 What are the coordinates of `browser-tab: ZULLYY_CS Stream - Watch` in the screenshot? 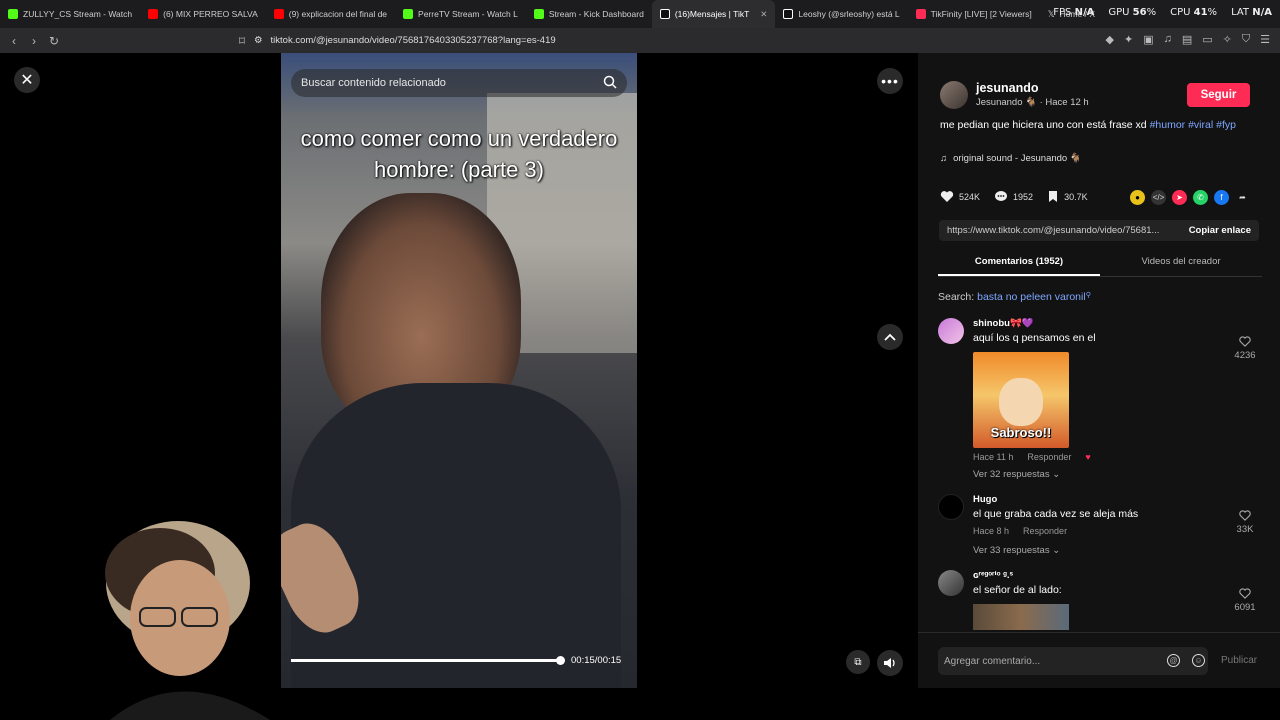 It's located at (70, 14).